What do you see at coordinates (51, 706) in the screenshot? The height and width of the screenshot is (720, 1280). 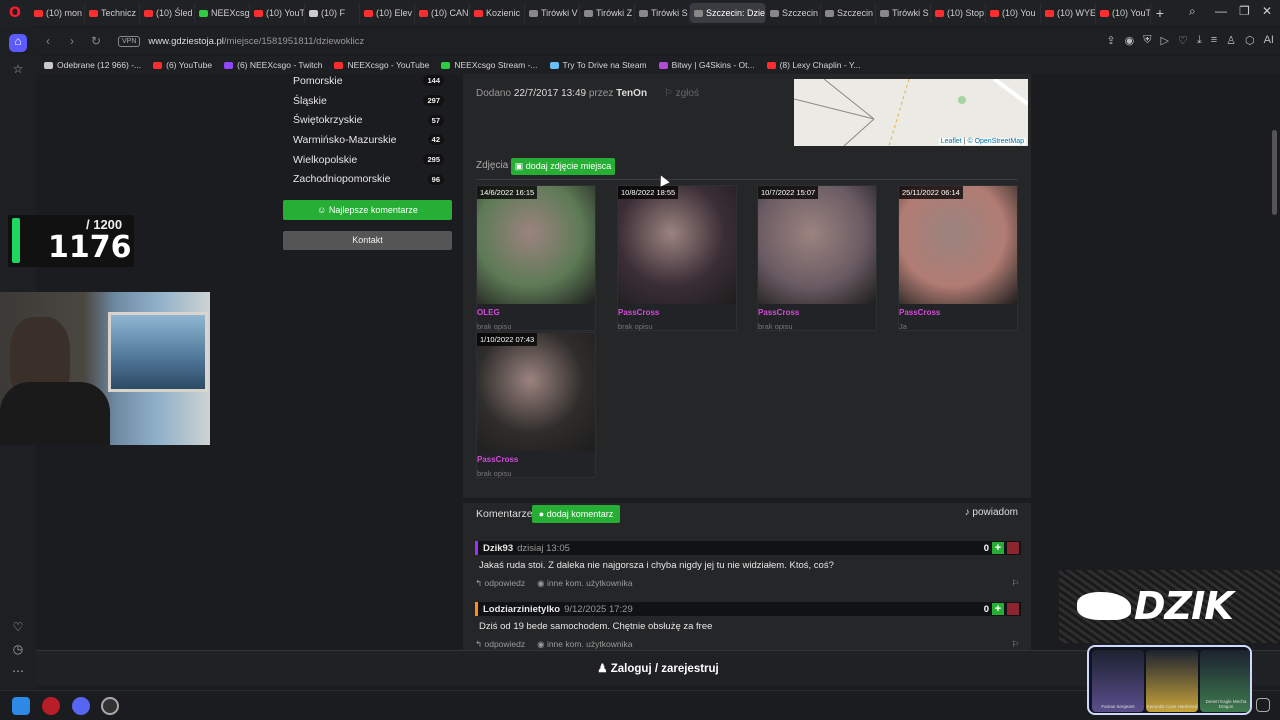 I see `opera-taskbar-icon` at bounding box center [51, 706].